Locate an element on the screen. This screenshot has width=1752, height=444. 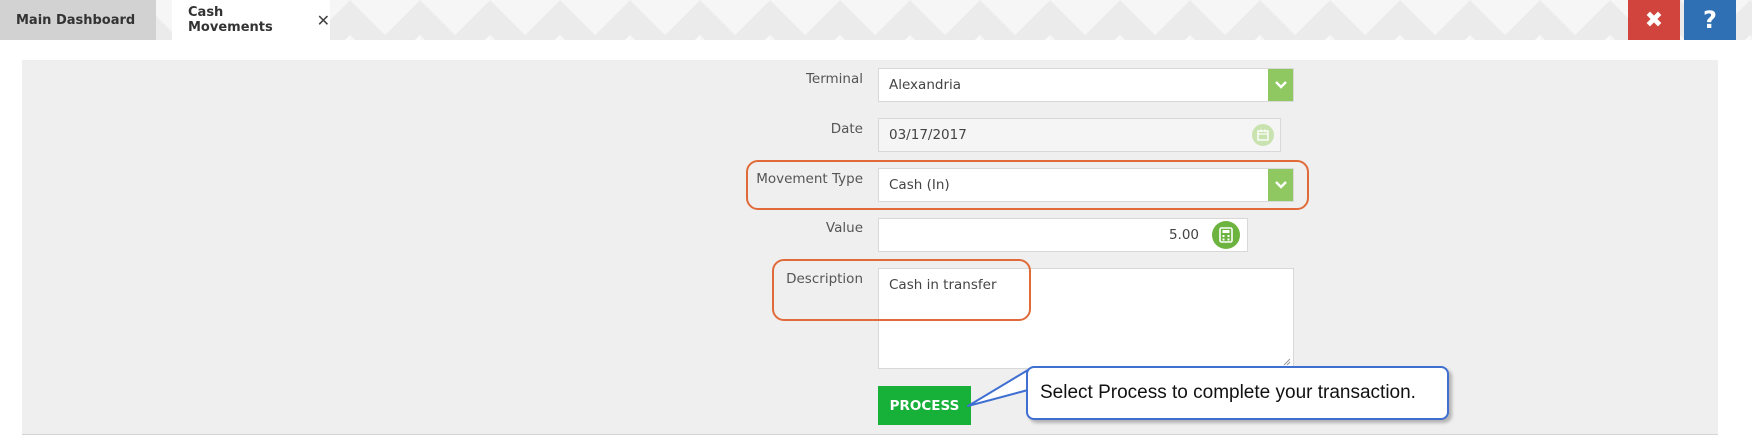
tab-bar: Main Dashboard Cash Movements ✕ ✖ ? is located at coordinates (876, 20).